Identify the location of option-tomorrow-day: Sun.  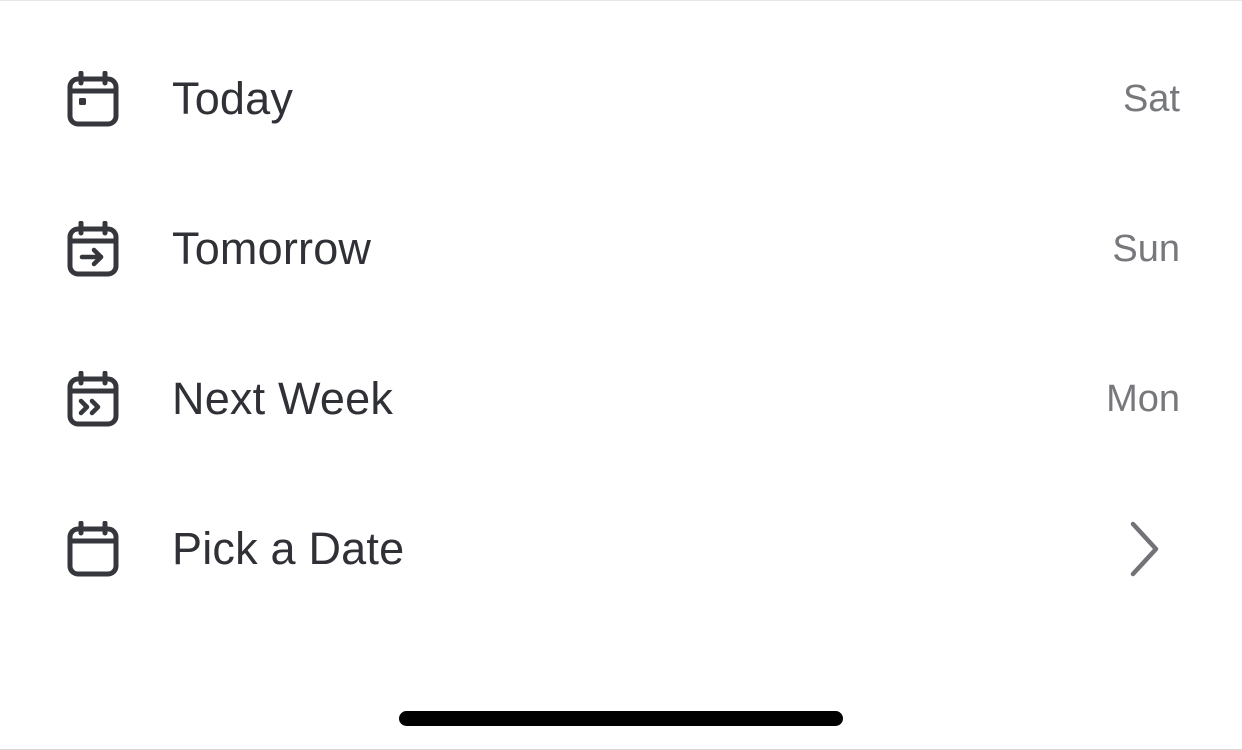
(1146, 248).